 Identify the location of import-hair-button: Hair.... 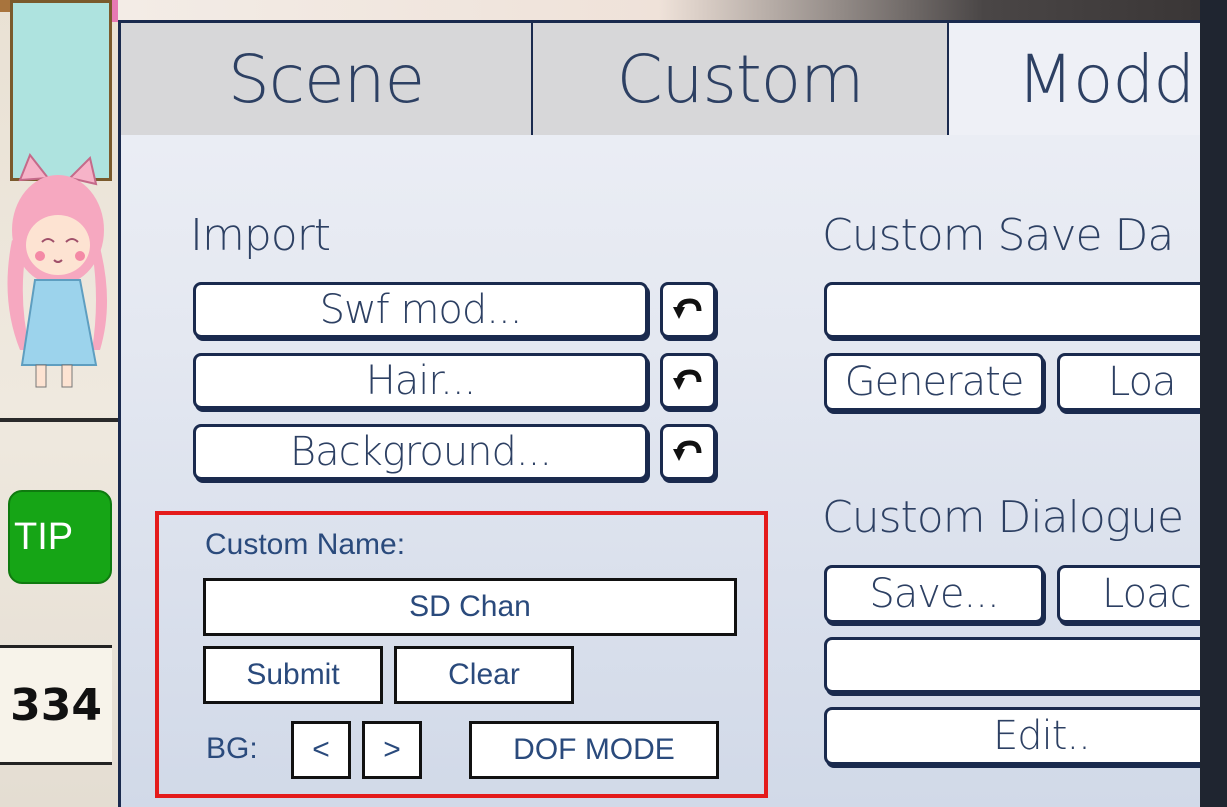
(420, 381).